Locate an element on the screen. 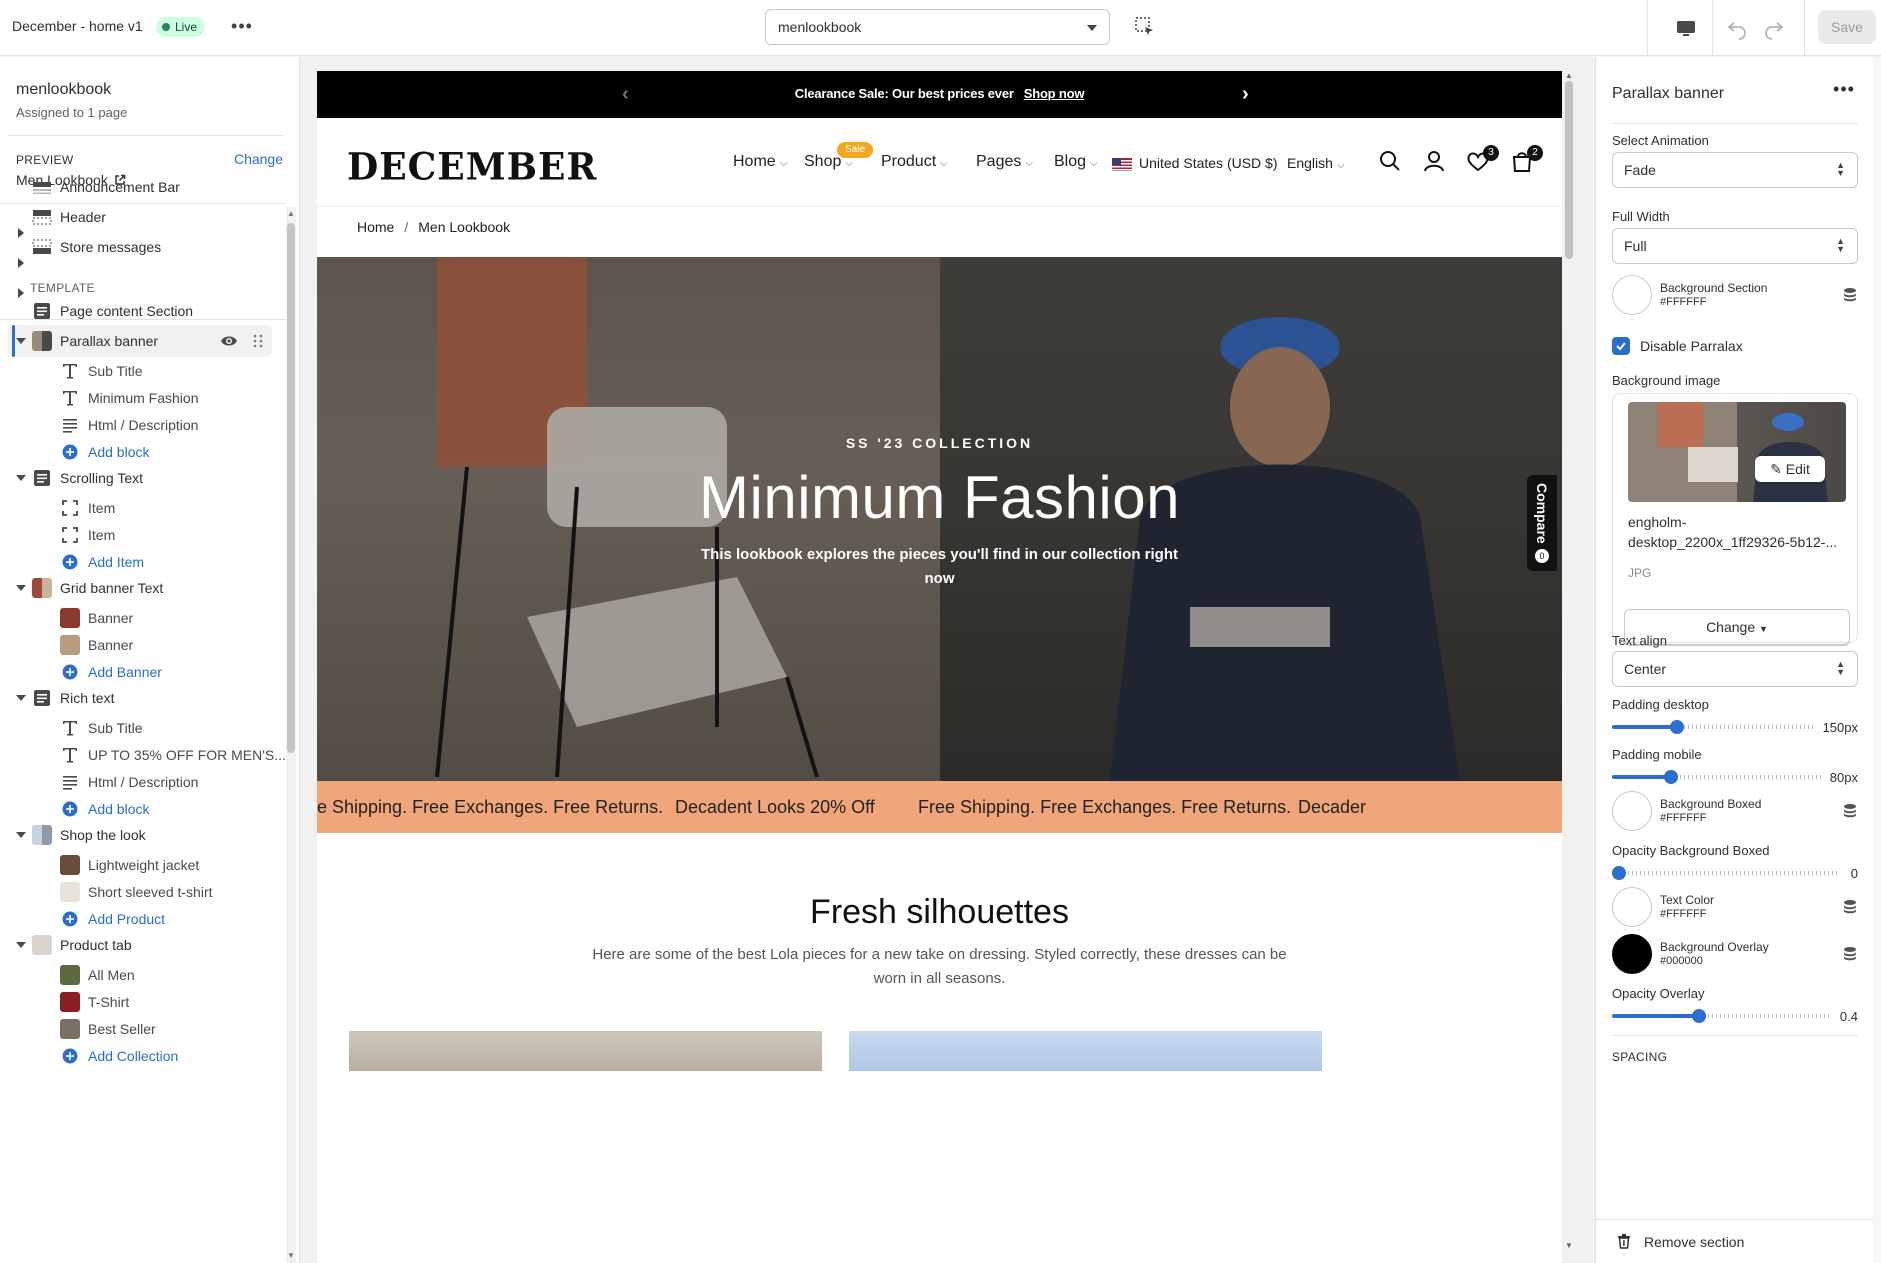 The height and width of the screenshot is (1263, 1881). nav-home: Home ⌵ is located at coordinates (760, 162).